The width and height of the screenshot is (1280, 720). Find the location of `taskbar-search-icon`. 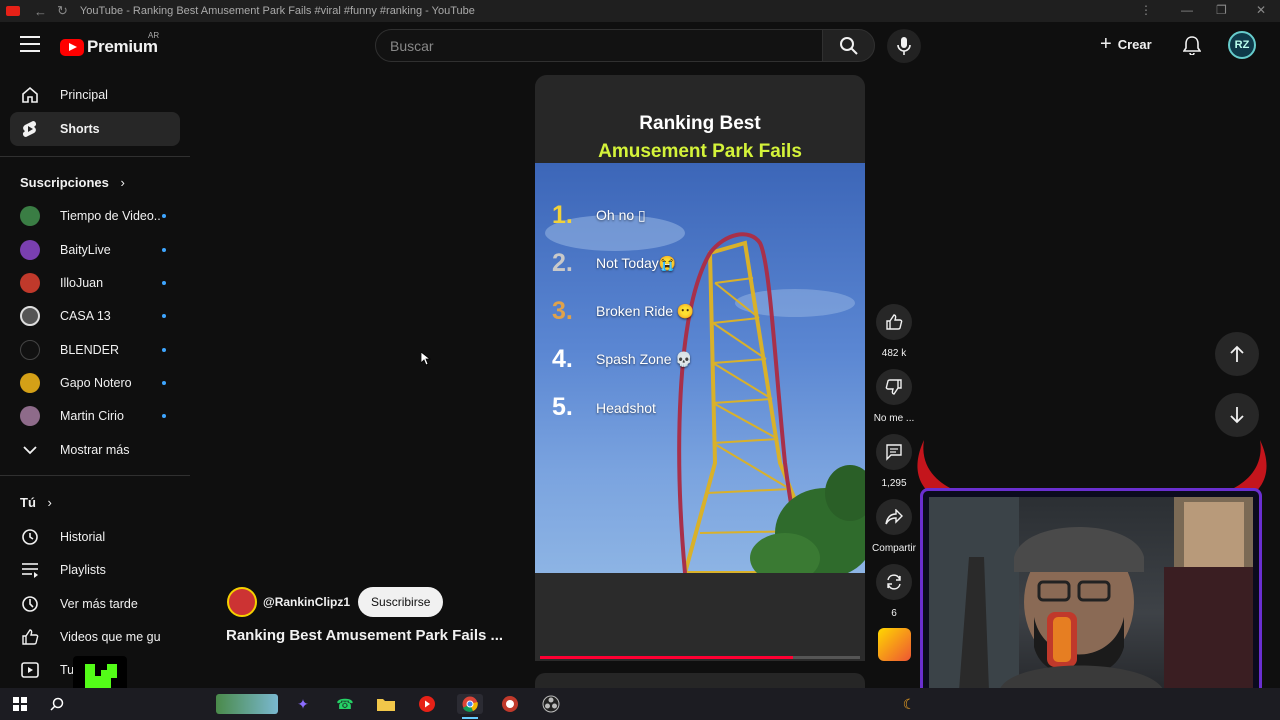

taskbar-search-icon is located at coordinates (57, 704).